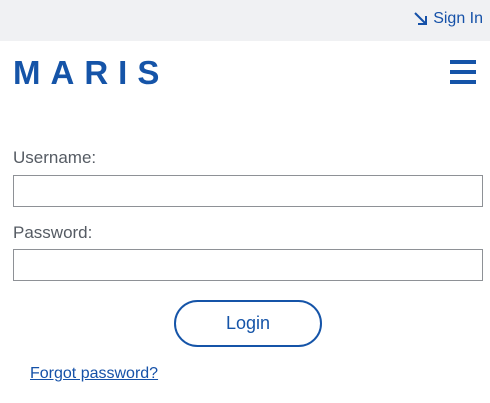 This screenshot has width=490, height=403. What do you see at coordinates (94, 374) in the screenshot?
I see `forgot-password-link: Forgot password?` at bounding box center [94, 374].